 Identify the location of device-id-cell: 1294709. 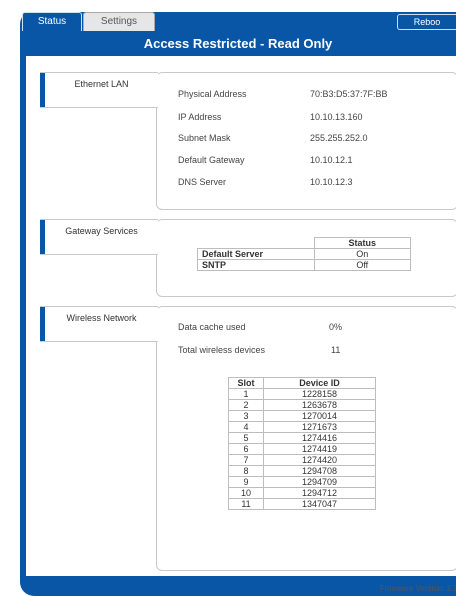
(319, 482).